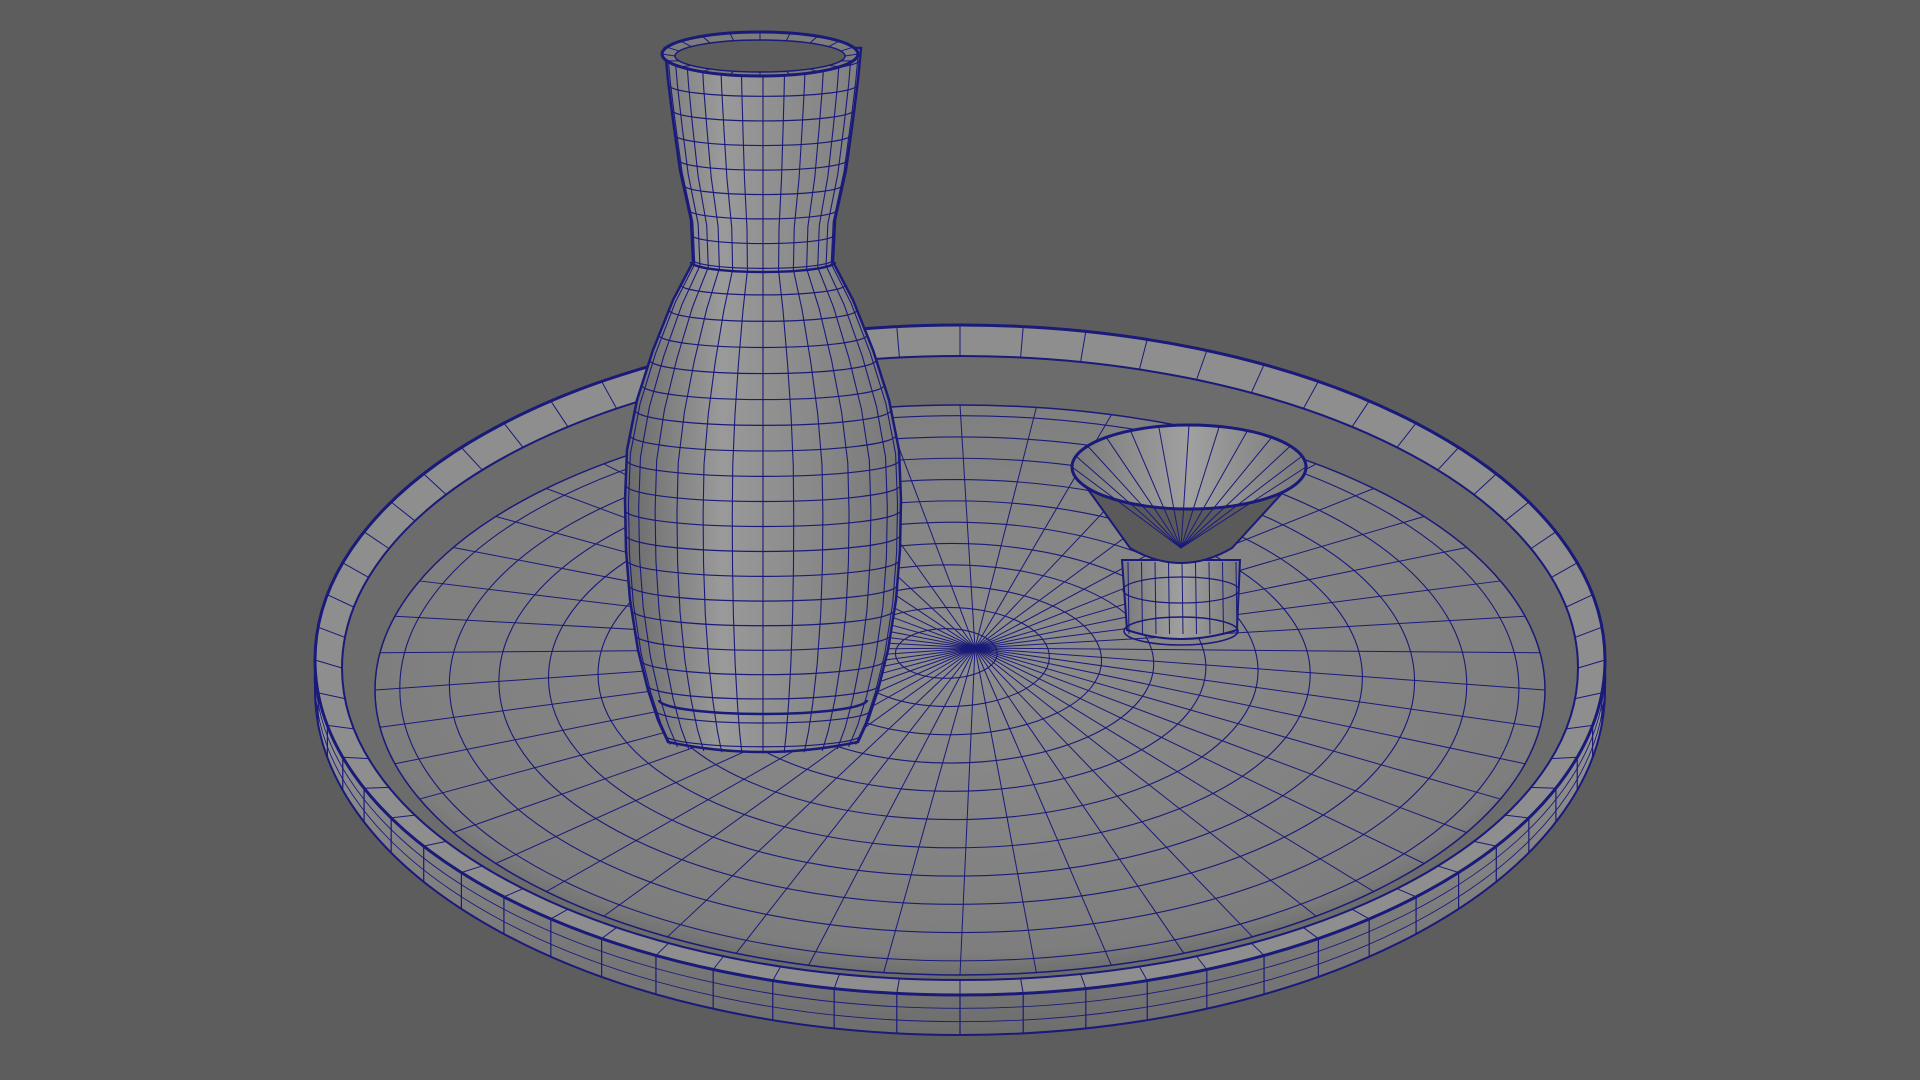 The width and height of the screenshot is (1920, 1080). I want to click on sake-bottle, so click(763, 392).